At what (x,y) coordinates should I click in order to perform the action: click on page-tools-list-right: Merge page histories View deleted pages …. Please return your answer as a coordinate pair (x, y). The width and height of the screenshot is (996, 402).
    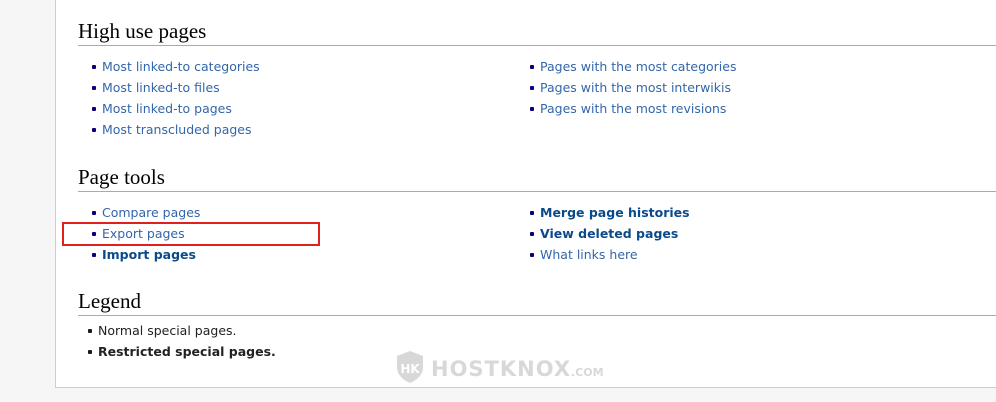
    Looking at the image, I should click on (603, 233).